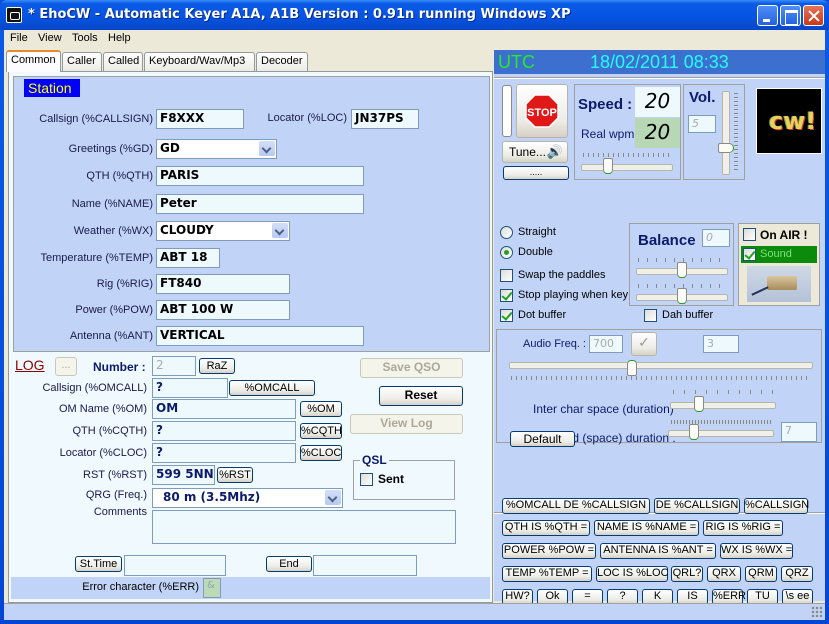  I want to click on qrg-combo: 80 m (3.5Mhz), so click(247, 498).